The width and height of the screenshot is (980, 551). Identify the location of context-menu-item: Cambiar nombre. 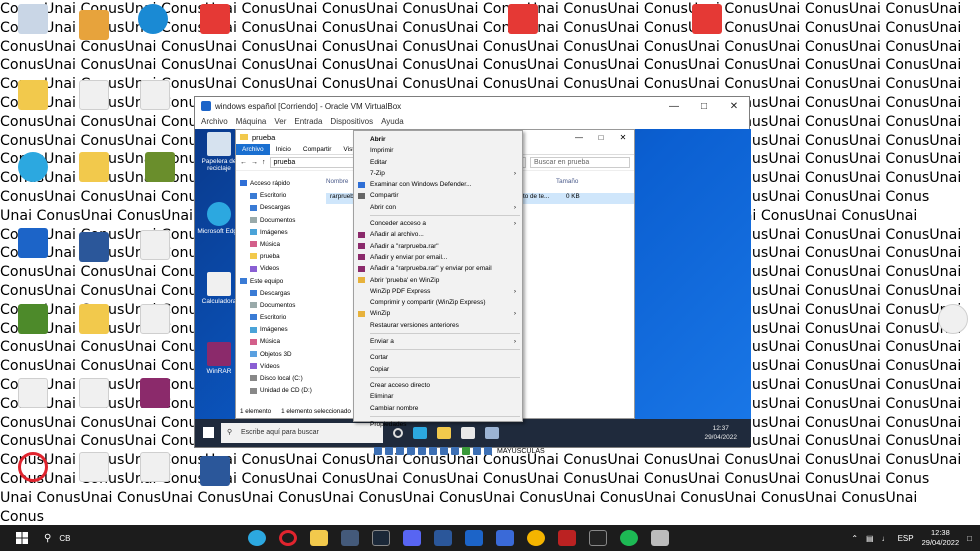
(438, 408).